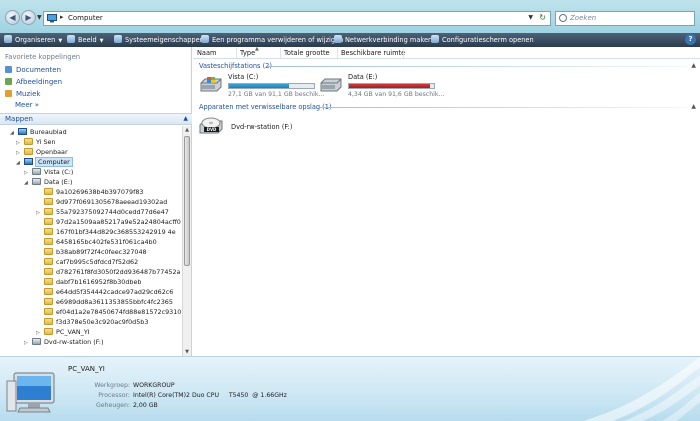 The image size is (700, 421). What do you see at coordinates (247, 53) in the screenshot?
I see `column-type: Type` at bounding box center [247, 53].